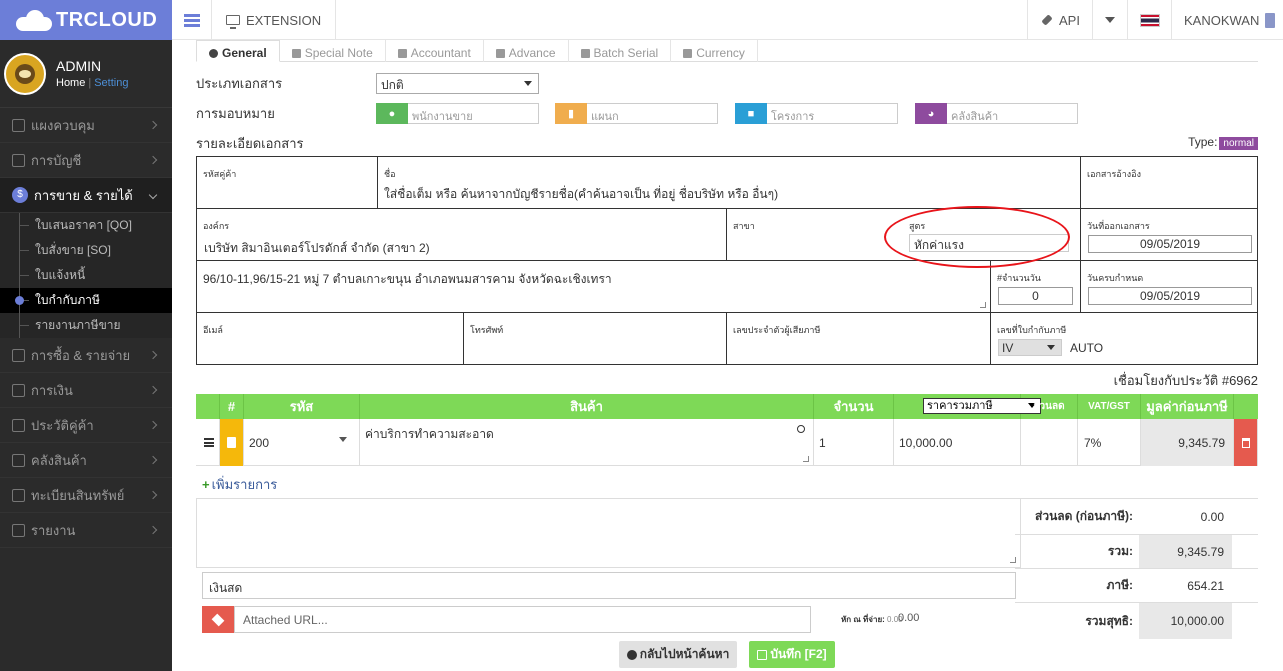 This screenshot has width=1283, height=671. Describe the element at coordinates (218, 619) in the screenshot. I see `dropbox-button` at that location.